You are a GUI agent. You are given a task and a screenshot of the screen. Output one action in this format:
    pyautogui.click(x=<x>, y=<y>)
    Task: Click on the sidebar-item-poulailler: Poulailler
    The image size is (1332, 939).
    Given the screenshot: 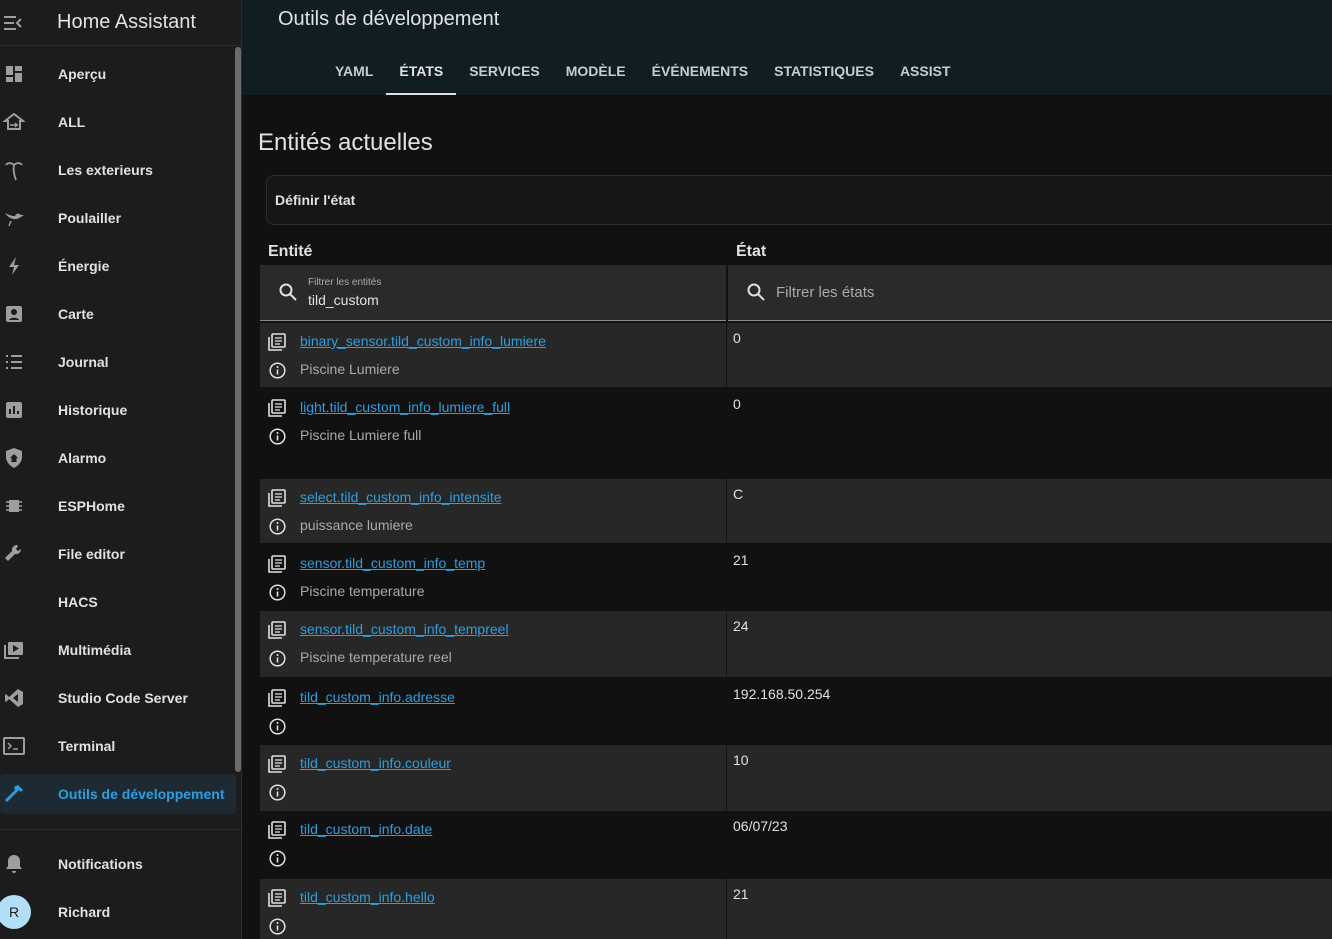 What is the action you would take?
    pyautogui.click(x=118, y=218)
    